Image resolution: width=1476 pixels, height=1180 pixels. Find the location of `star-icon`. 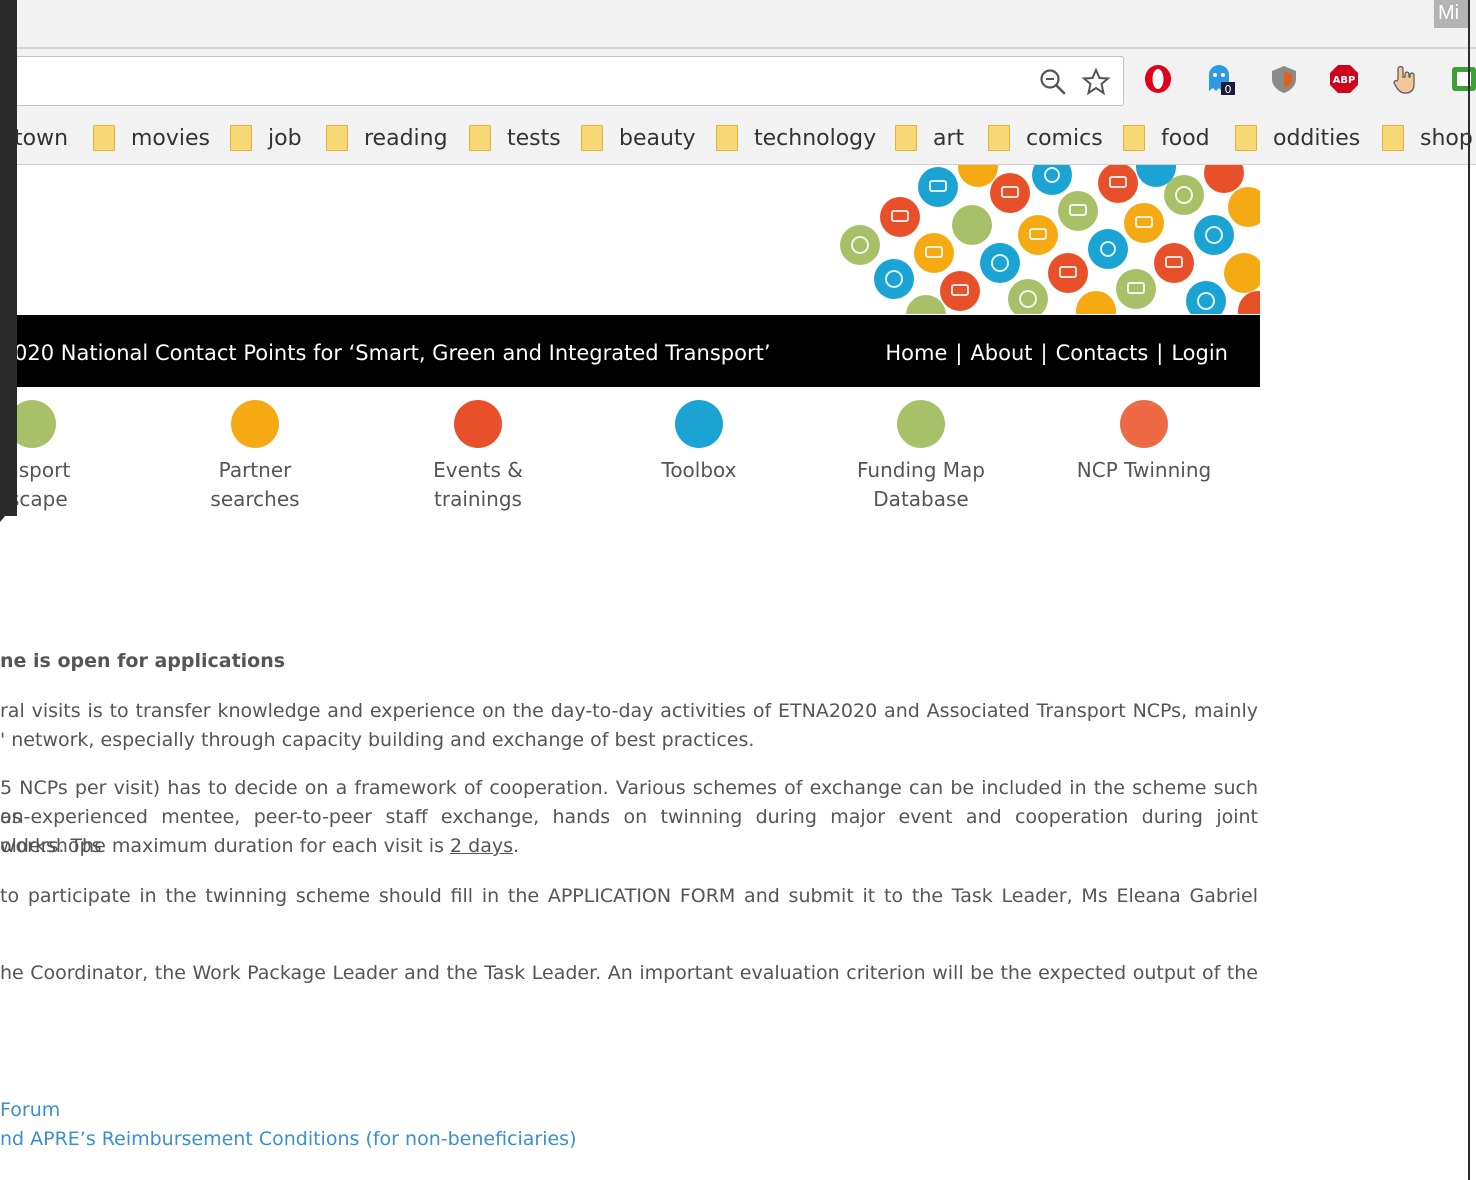

star-icon is located at coordinates (1096, 82).